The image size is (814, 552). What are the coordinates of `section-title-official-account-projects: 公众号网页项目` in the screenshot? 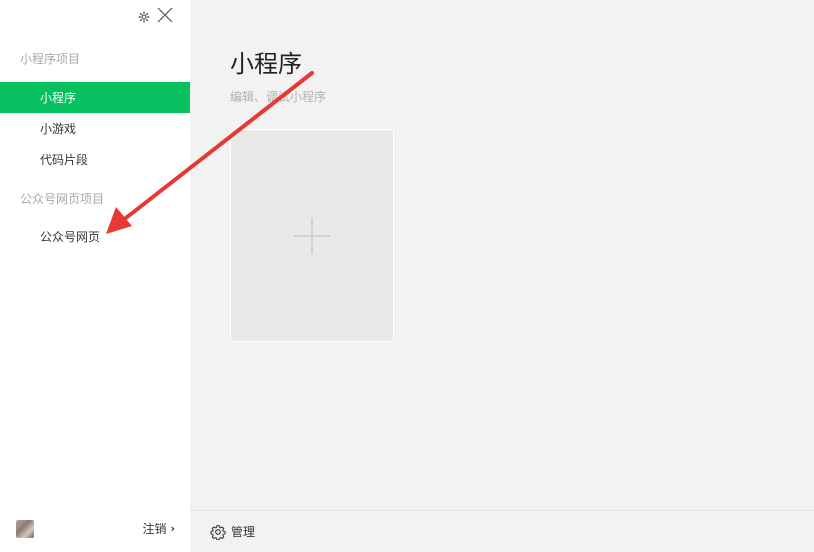 It's located at (62, 199).